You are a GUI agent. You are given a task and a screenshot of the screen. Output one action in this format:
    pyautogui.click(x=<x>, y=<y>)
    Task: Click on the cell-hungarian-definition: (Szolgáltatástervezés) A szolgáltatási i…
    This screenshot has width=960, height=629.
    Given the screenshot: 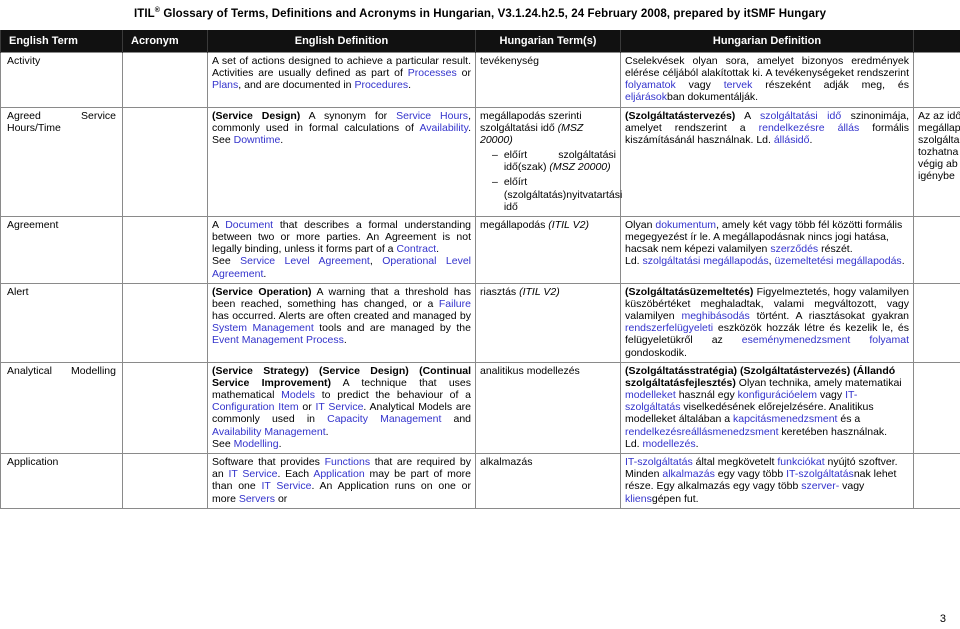 What is the action you would take?
    pyautogui.click(x=767, y=161)
    